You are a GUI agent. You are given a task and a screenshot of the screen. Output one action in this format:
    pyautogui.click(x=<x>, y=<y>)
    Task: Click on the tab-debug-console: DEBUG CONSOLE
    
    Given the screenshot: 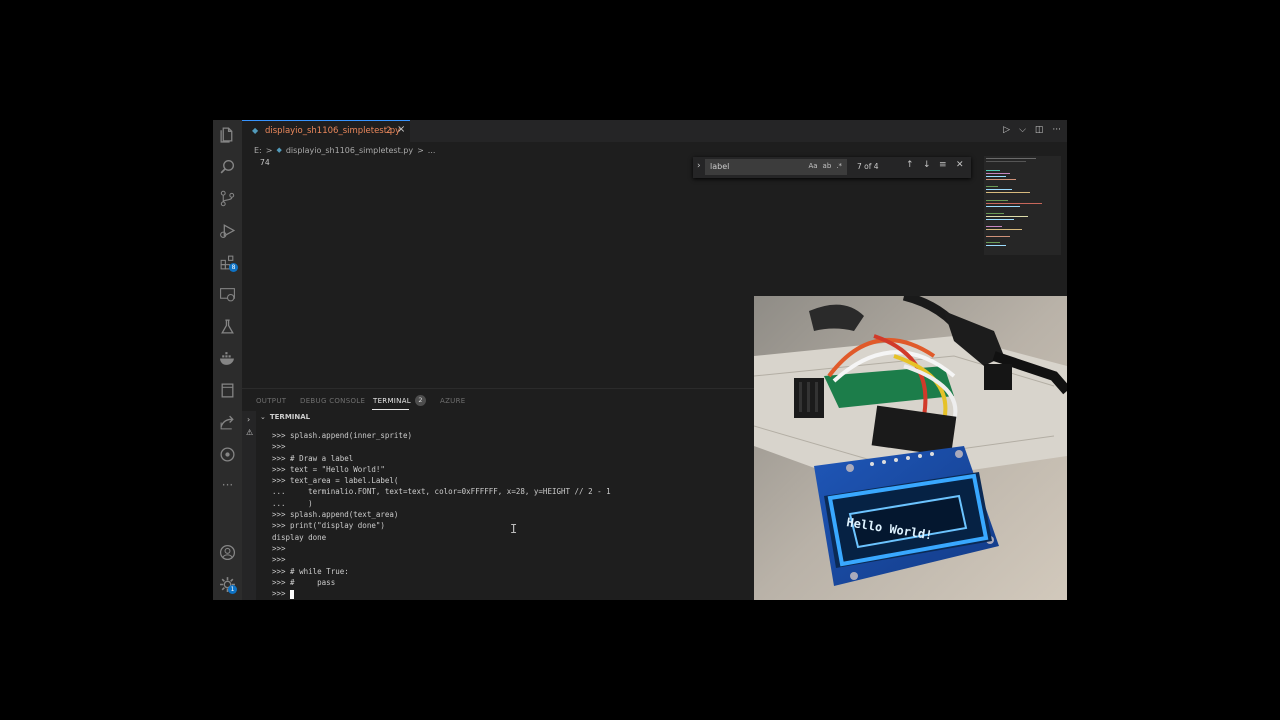 What is the action you would take?
    pyautogui.click(x=332, y=401)
    